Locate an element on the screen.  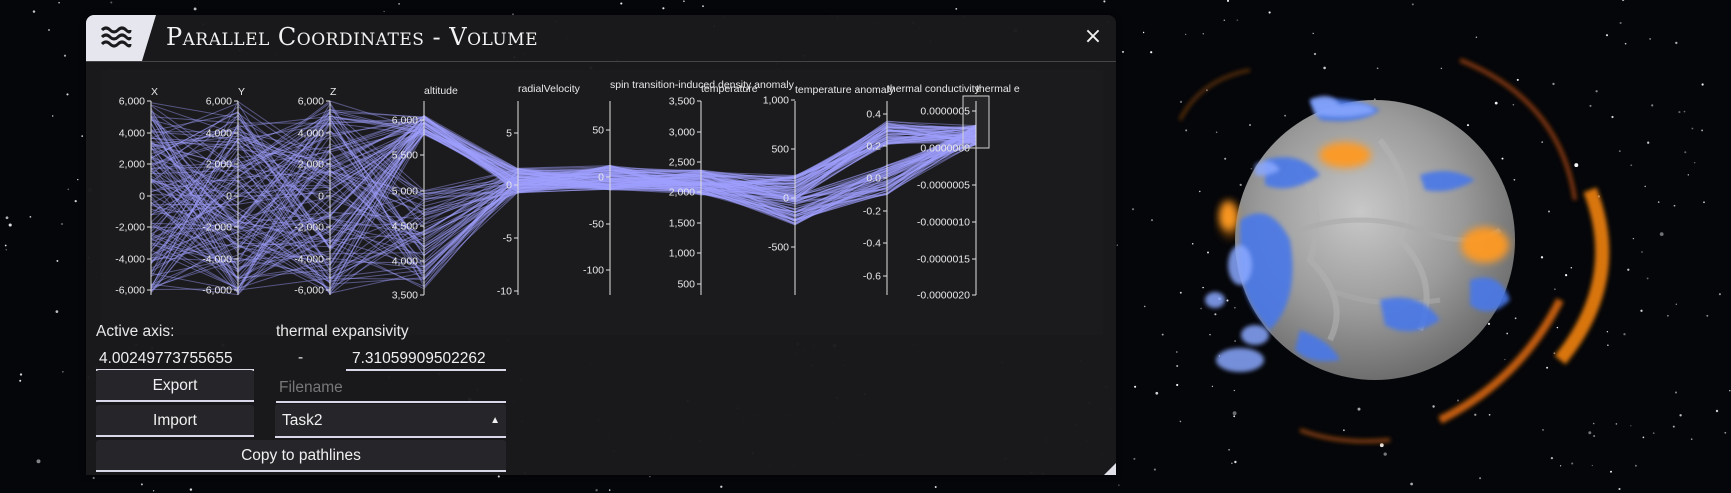
tick-label: 0.4 is located at coordinates (873, 115).